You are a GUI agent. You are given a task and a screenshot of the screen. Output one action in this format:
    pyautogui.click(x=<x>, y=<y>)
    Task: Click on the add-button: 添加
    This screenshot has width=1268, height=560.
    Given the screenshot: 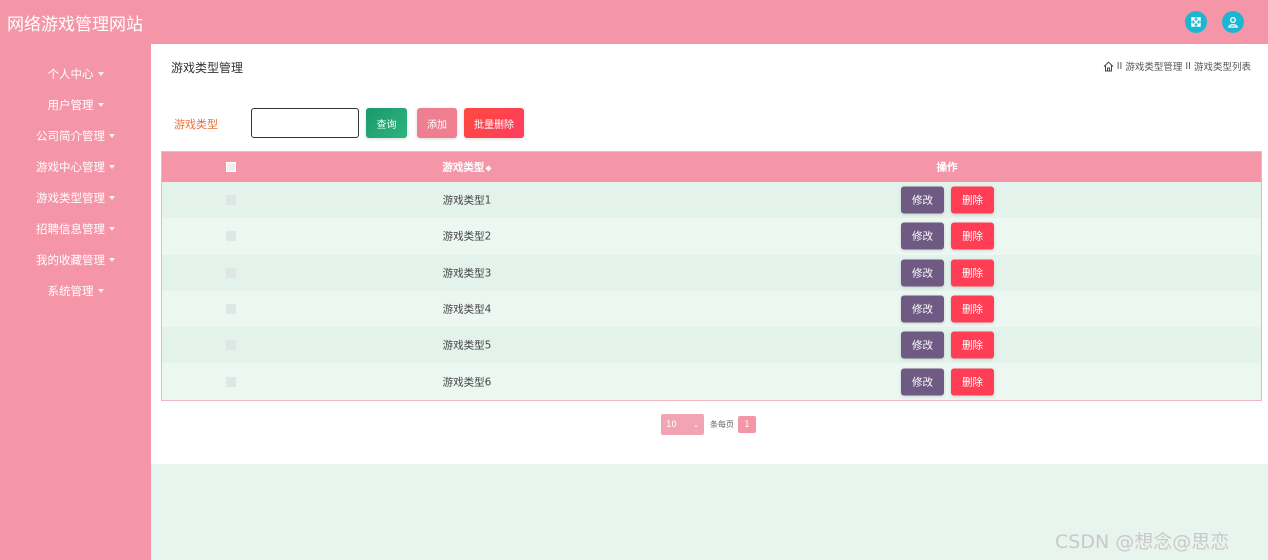 What is the action you would take?
    pyautogui.click(x=437, y=123)
    